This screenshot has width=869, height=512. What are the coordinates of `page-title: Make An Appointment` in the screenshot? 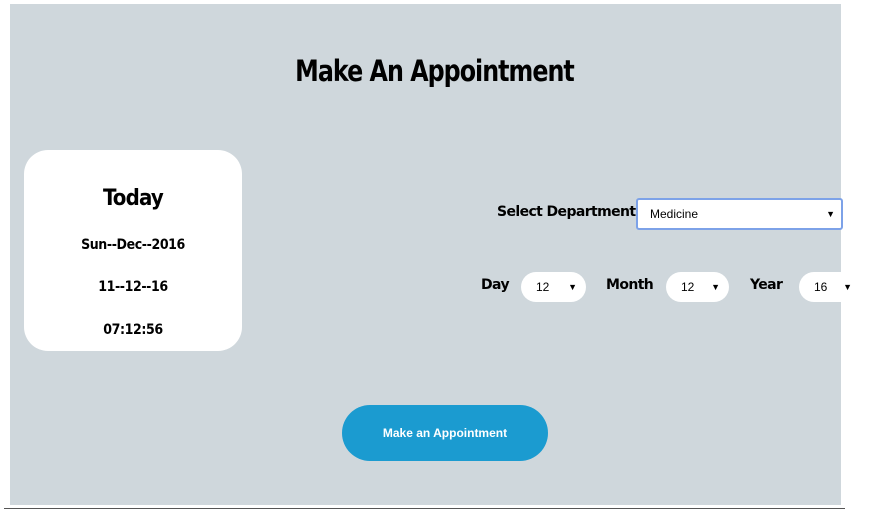 It's located at (435, 71).